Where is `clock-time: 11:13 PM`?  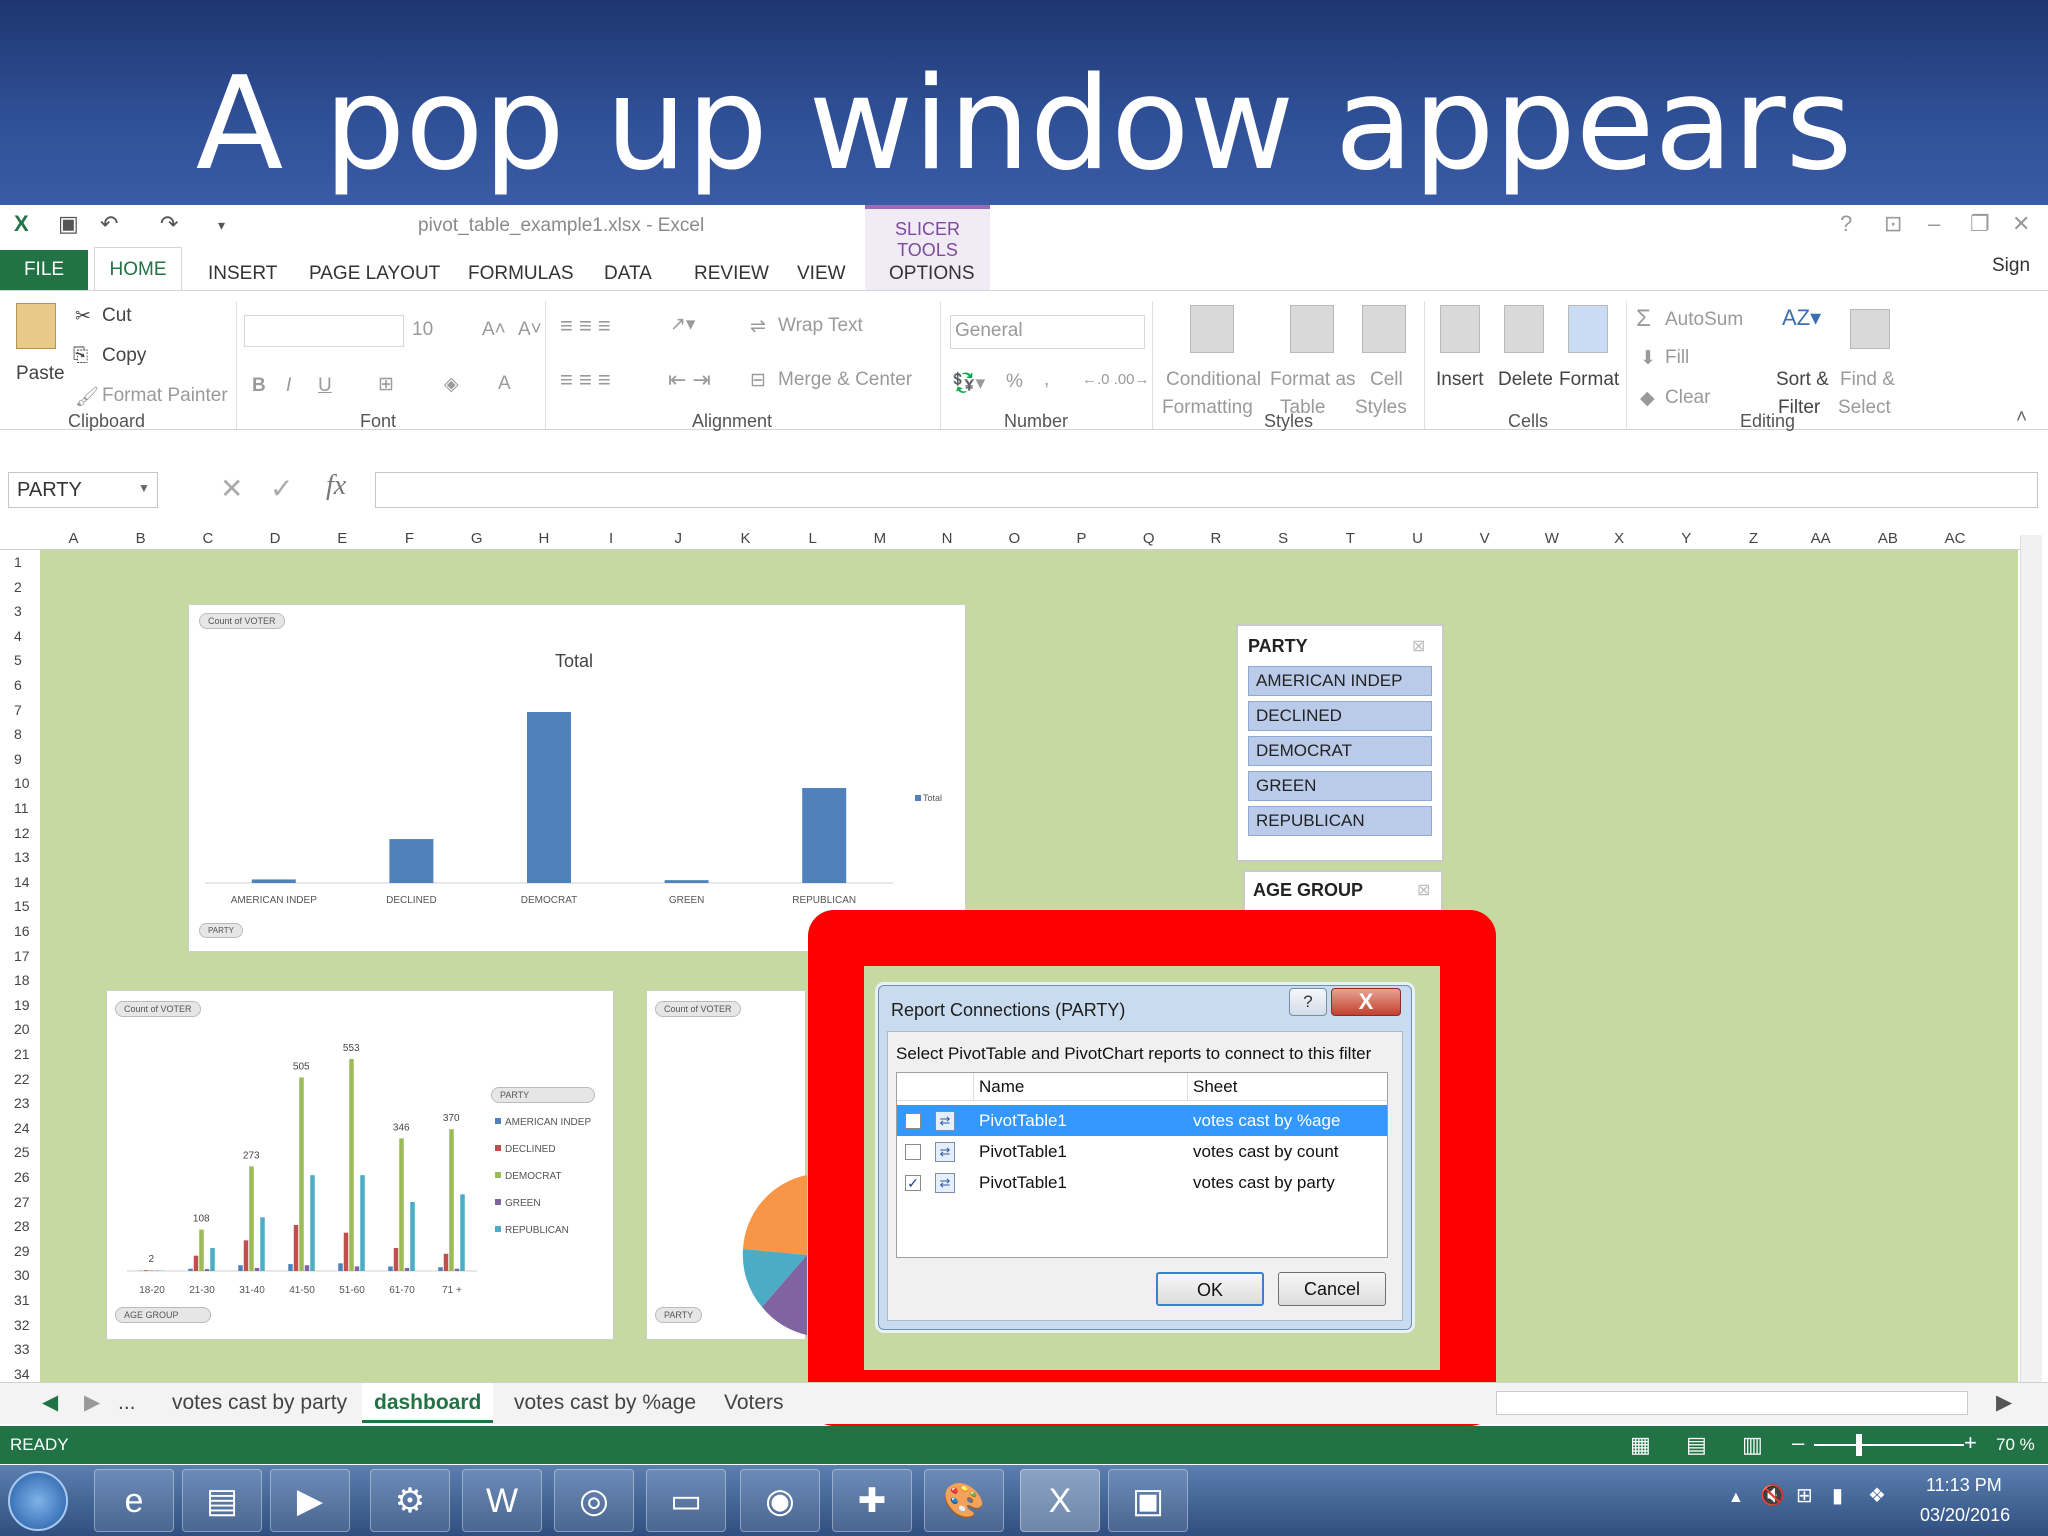
clock-time: 11:13 PM is located at coordinates (1964, 1485).